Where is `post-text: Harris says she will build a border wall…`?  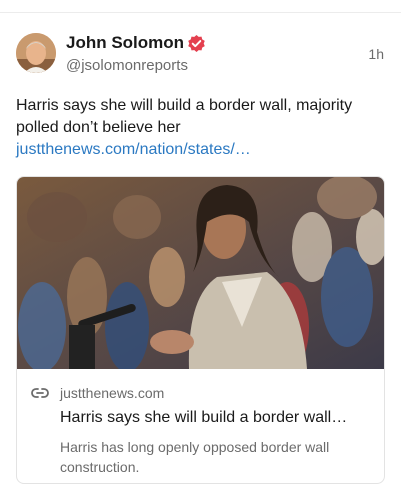
post-text: Harris says she will build a border wall… is located at coordinates (184, 116).